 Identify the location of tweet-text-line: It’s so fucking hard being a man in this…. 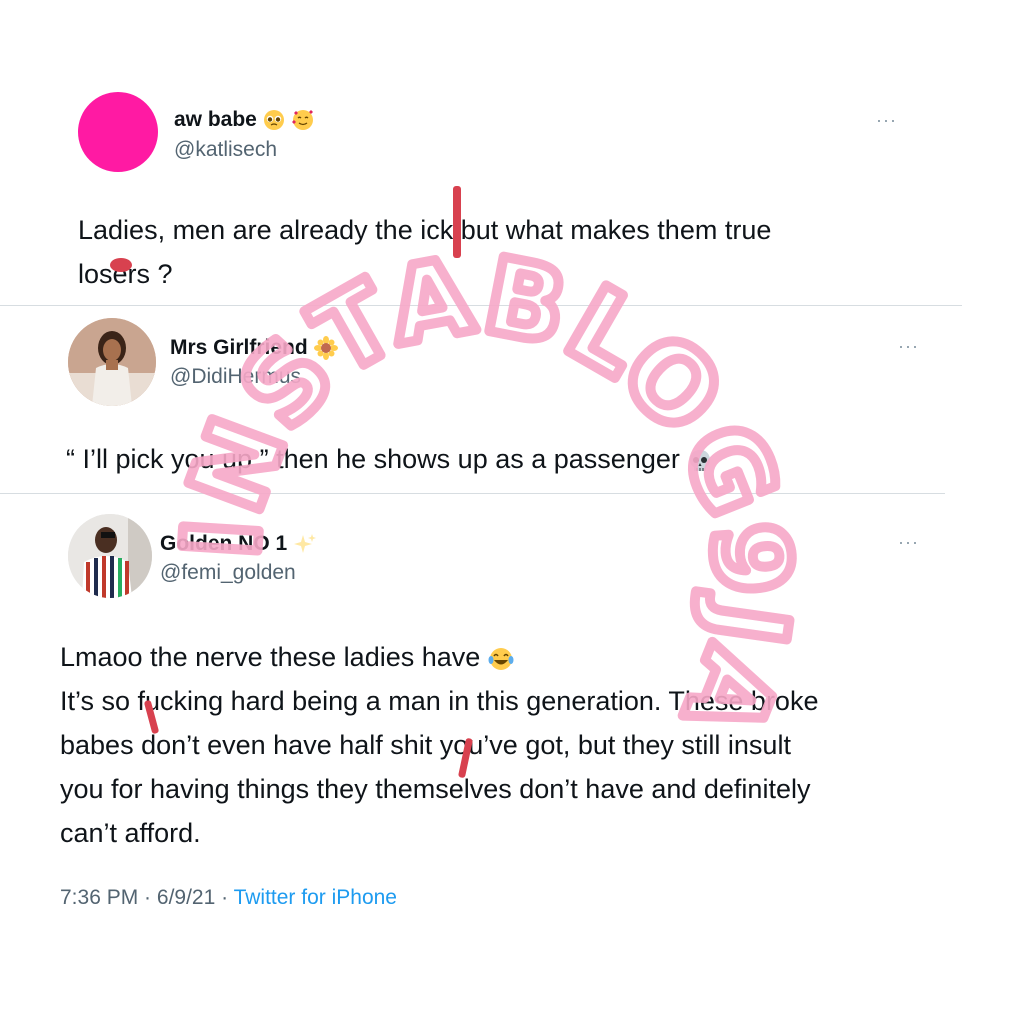
(439, 701).